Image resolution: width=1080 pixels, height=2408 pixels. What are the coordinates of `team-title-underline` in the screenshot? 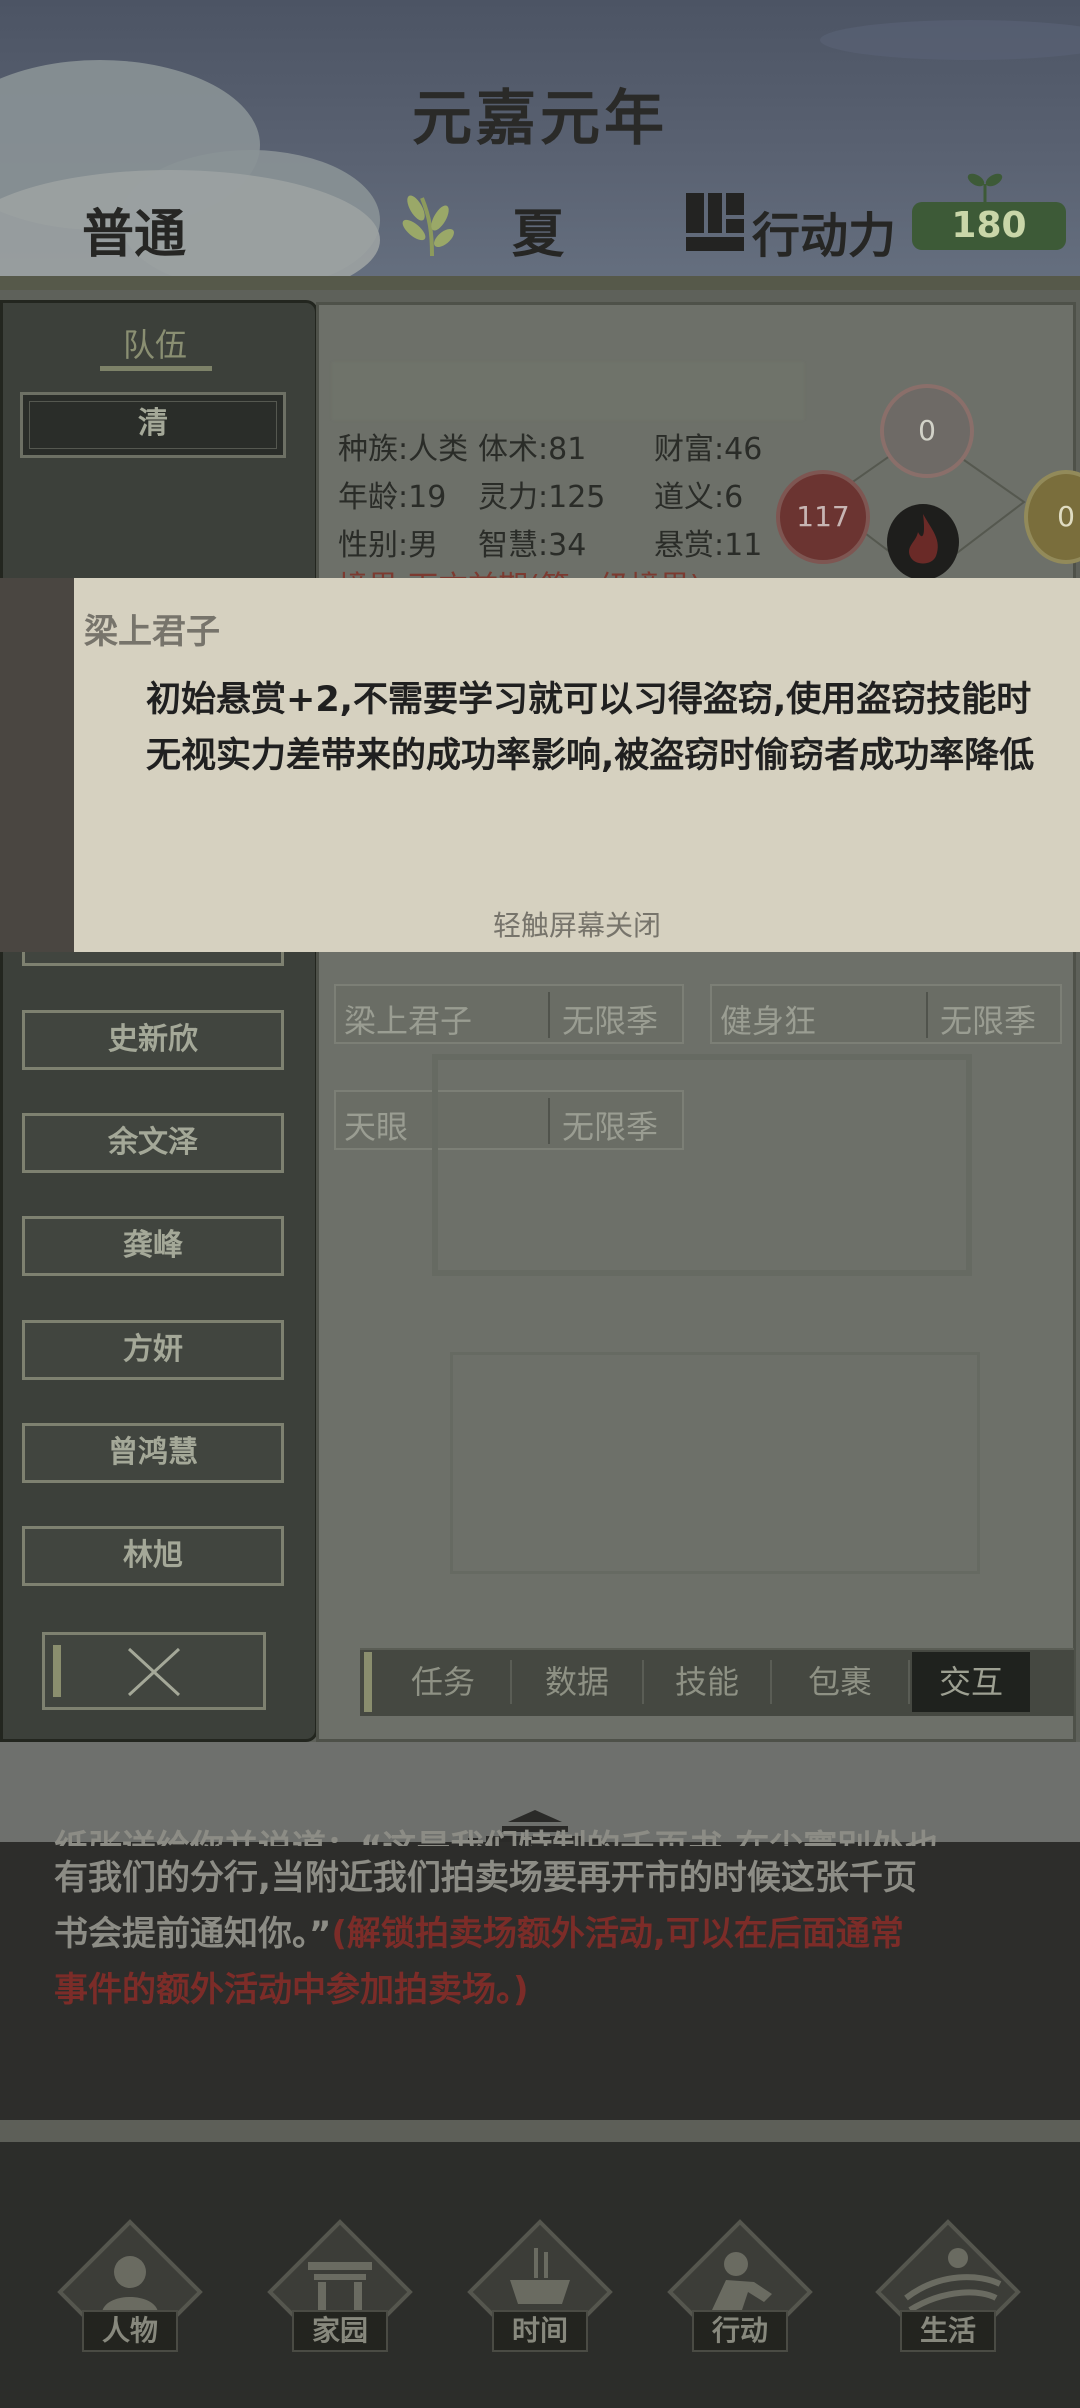 It's located at (156, 368).